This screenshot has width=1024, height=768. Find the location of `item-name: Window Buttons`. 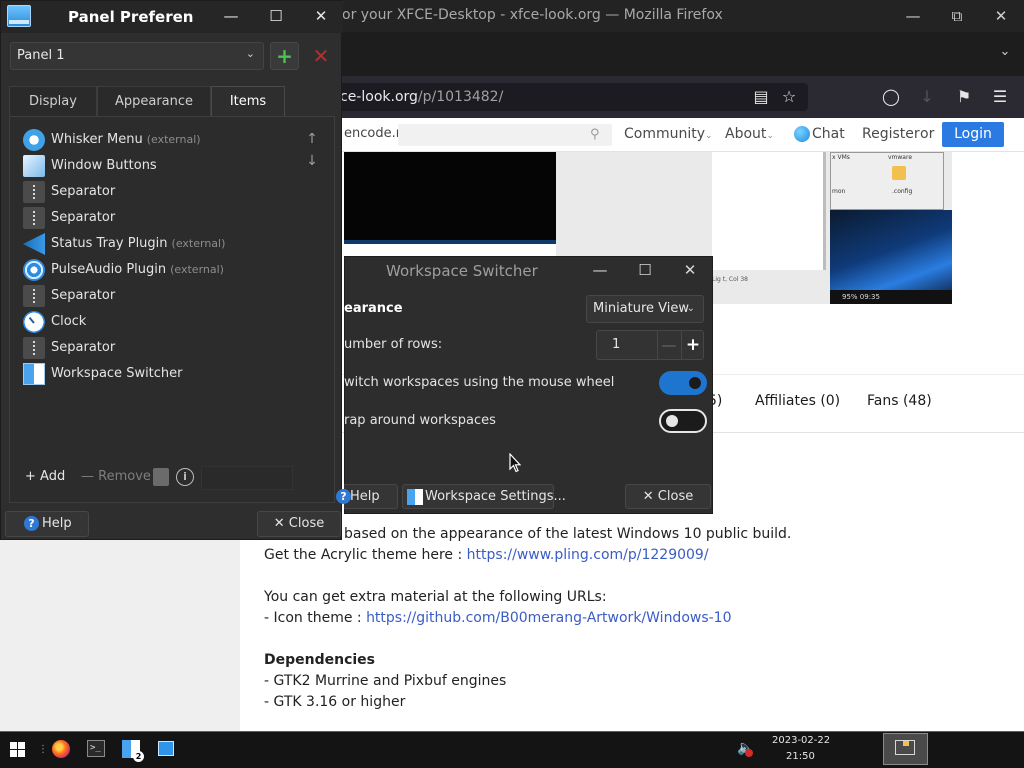

item-name: Window Buttons is located at coordinates (104, 165).